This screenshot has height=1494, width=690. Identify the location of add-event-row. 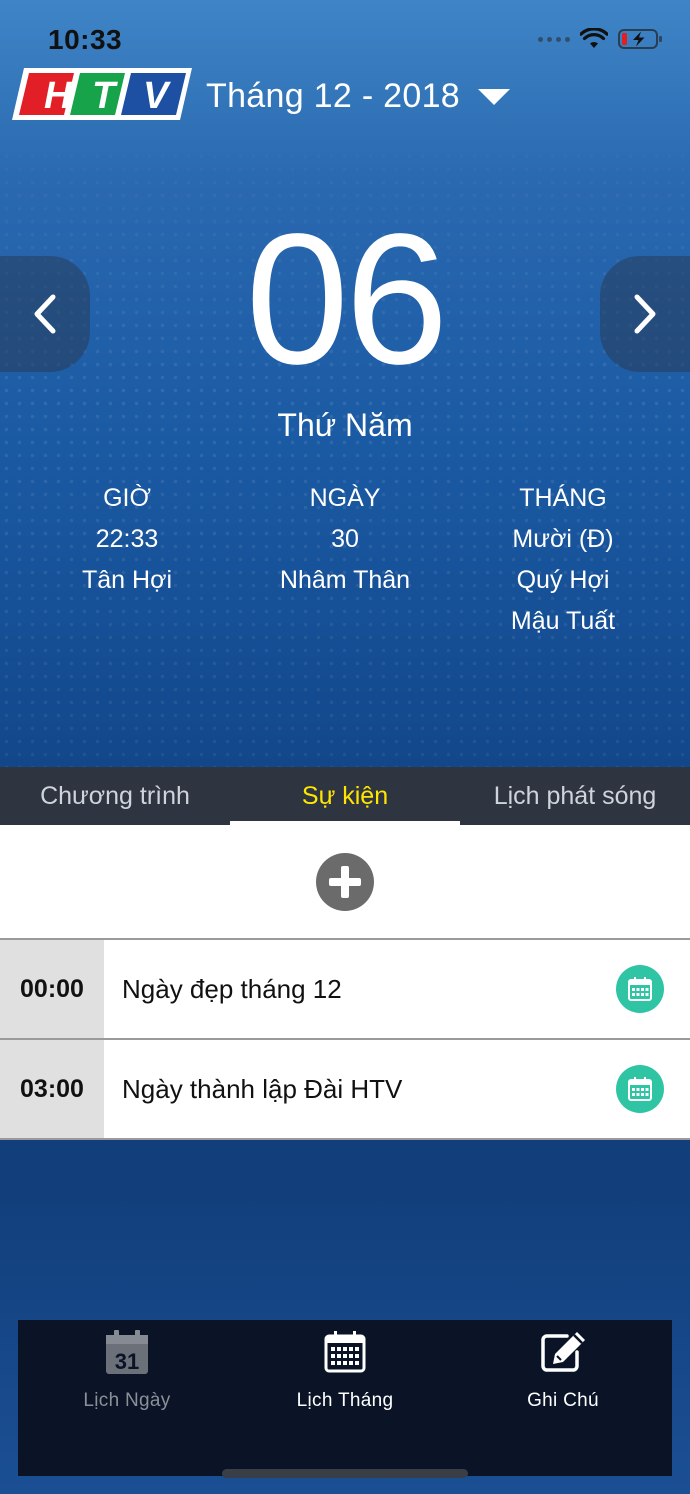
(345, 882).